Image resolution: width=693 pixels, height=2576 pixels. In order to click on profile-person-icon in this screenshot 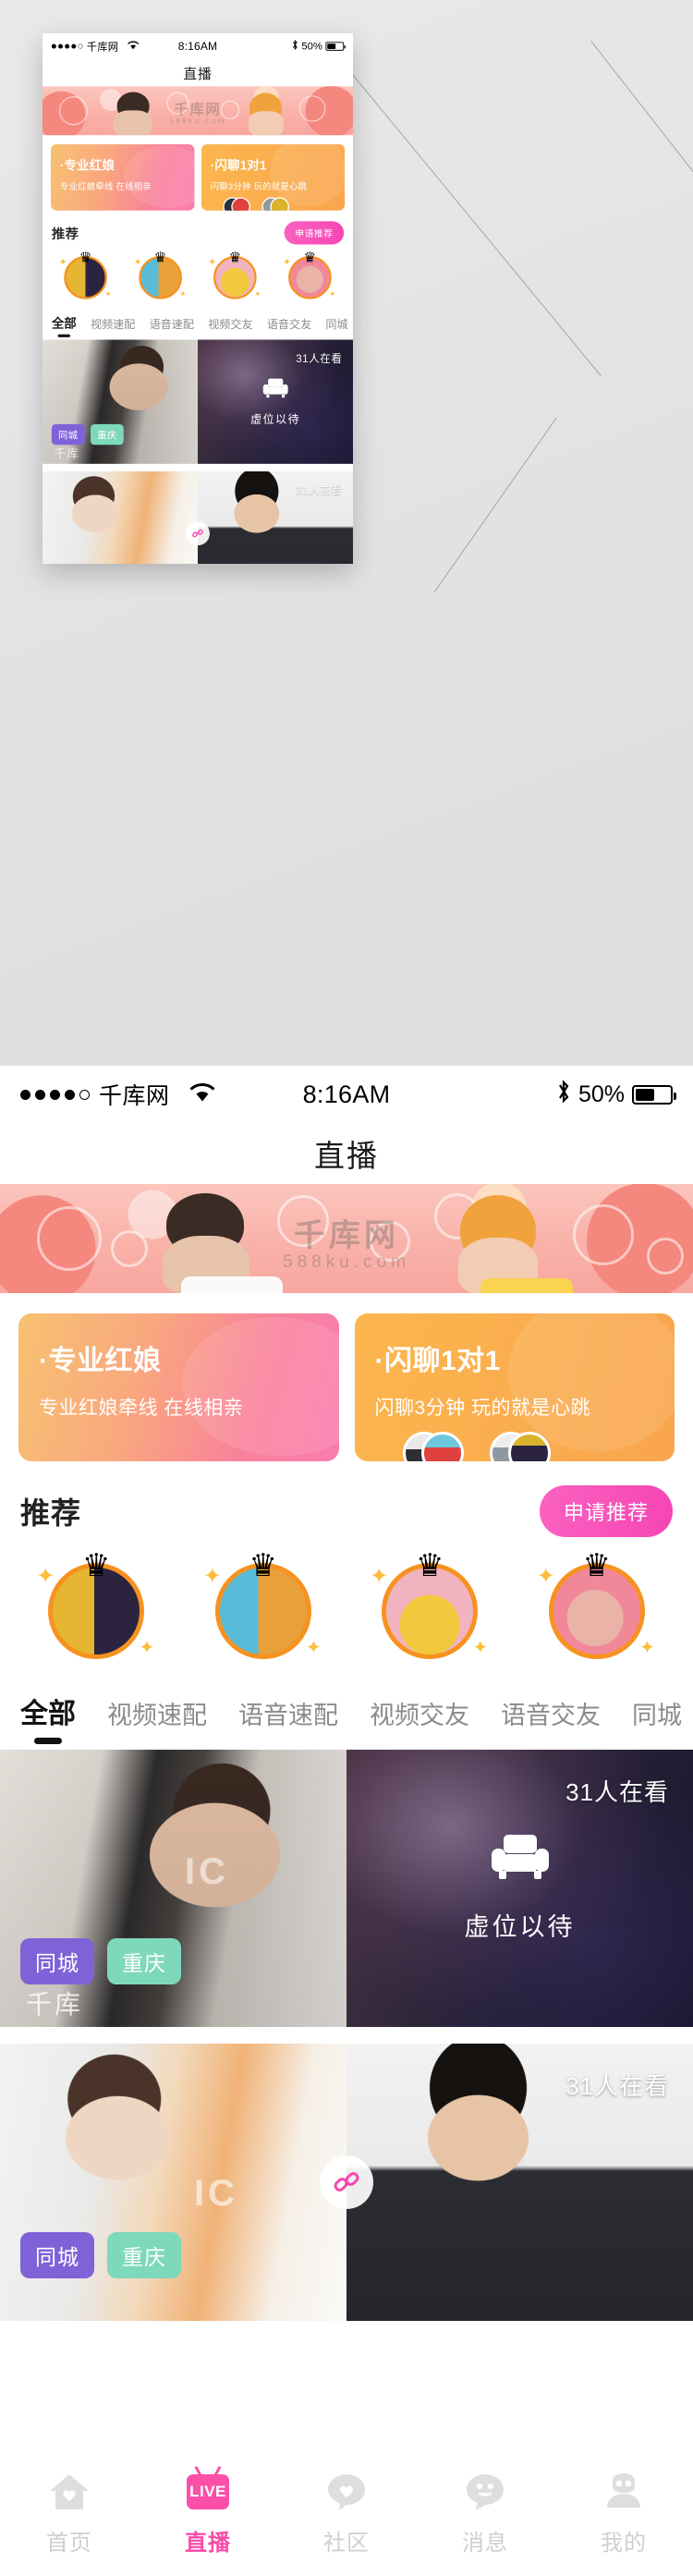, I will do `click(623, 2492)`.